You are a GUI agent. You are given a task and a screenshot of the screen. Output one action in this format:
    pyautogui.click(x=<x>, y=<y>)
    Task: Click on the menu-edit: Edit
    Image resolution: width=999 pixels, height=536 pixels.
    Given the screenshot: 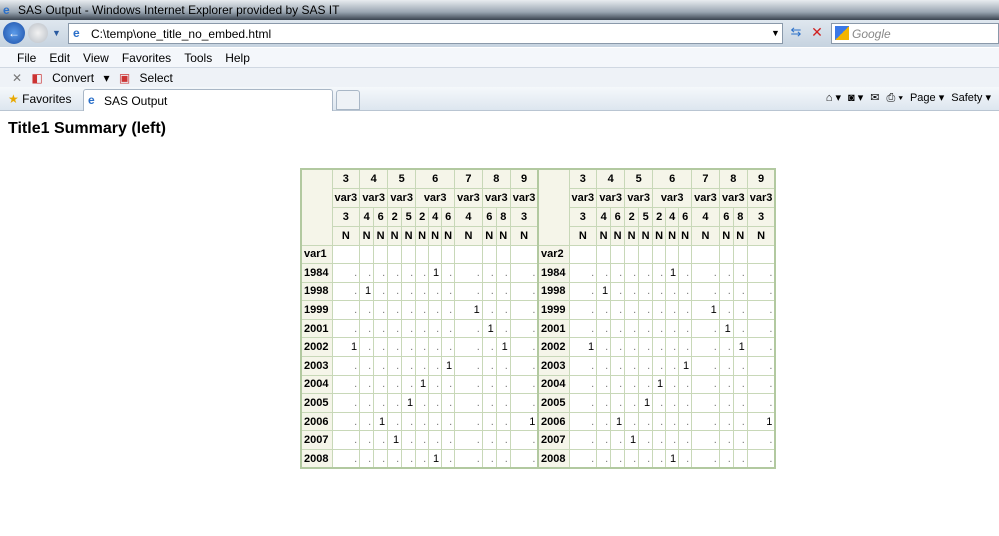 What is the action you would take?
    pyautogui.click(x=59, y=58)
    